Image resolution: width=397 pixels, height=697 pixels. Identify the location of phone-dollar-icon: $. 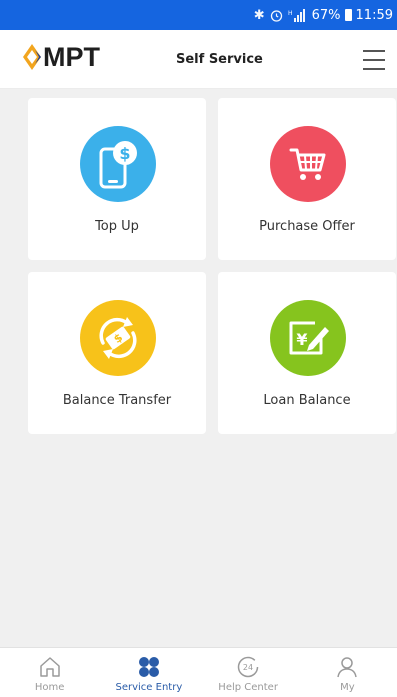
(118, 165).